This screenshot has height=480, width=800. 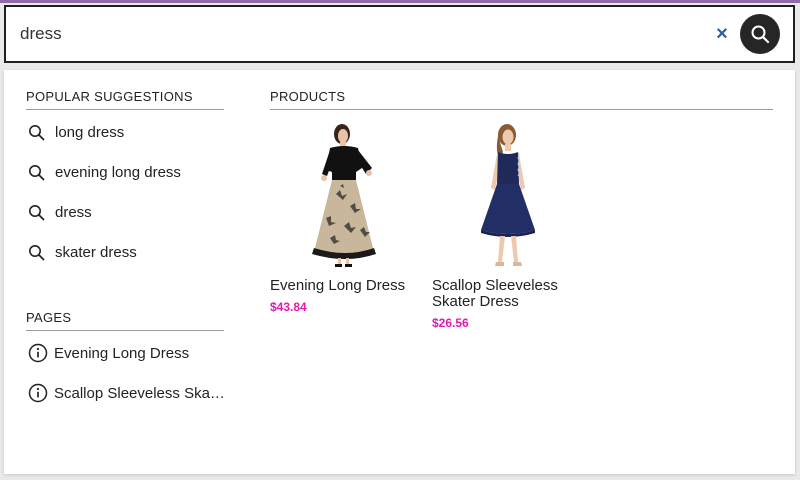 I want to click on suggestion-item: dress, so click(x=128, y=212).